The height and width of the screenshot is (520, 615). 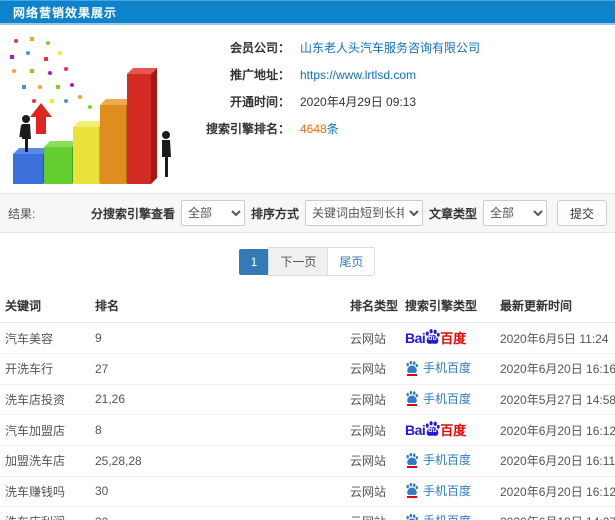 I want to click on table-row: 汽车美容 9 云网站 Bai du 百度 2020年6月5日 11:24, so click(x=307, y=338).